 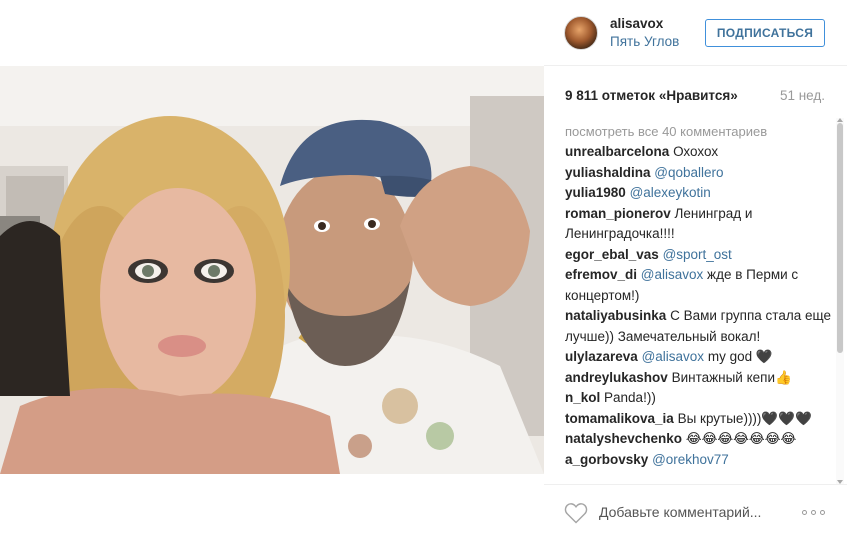 I want to click on username-link: alisavox, so click(x=636, y=23).